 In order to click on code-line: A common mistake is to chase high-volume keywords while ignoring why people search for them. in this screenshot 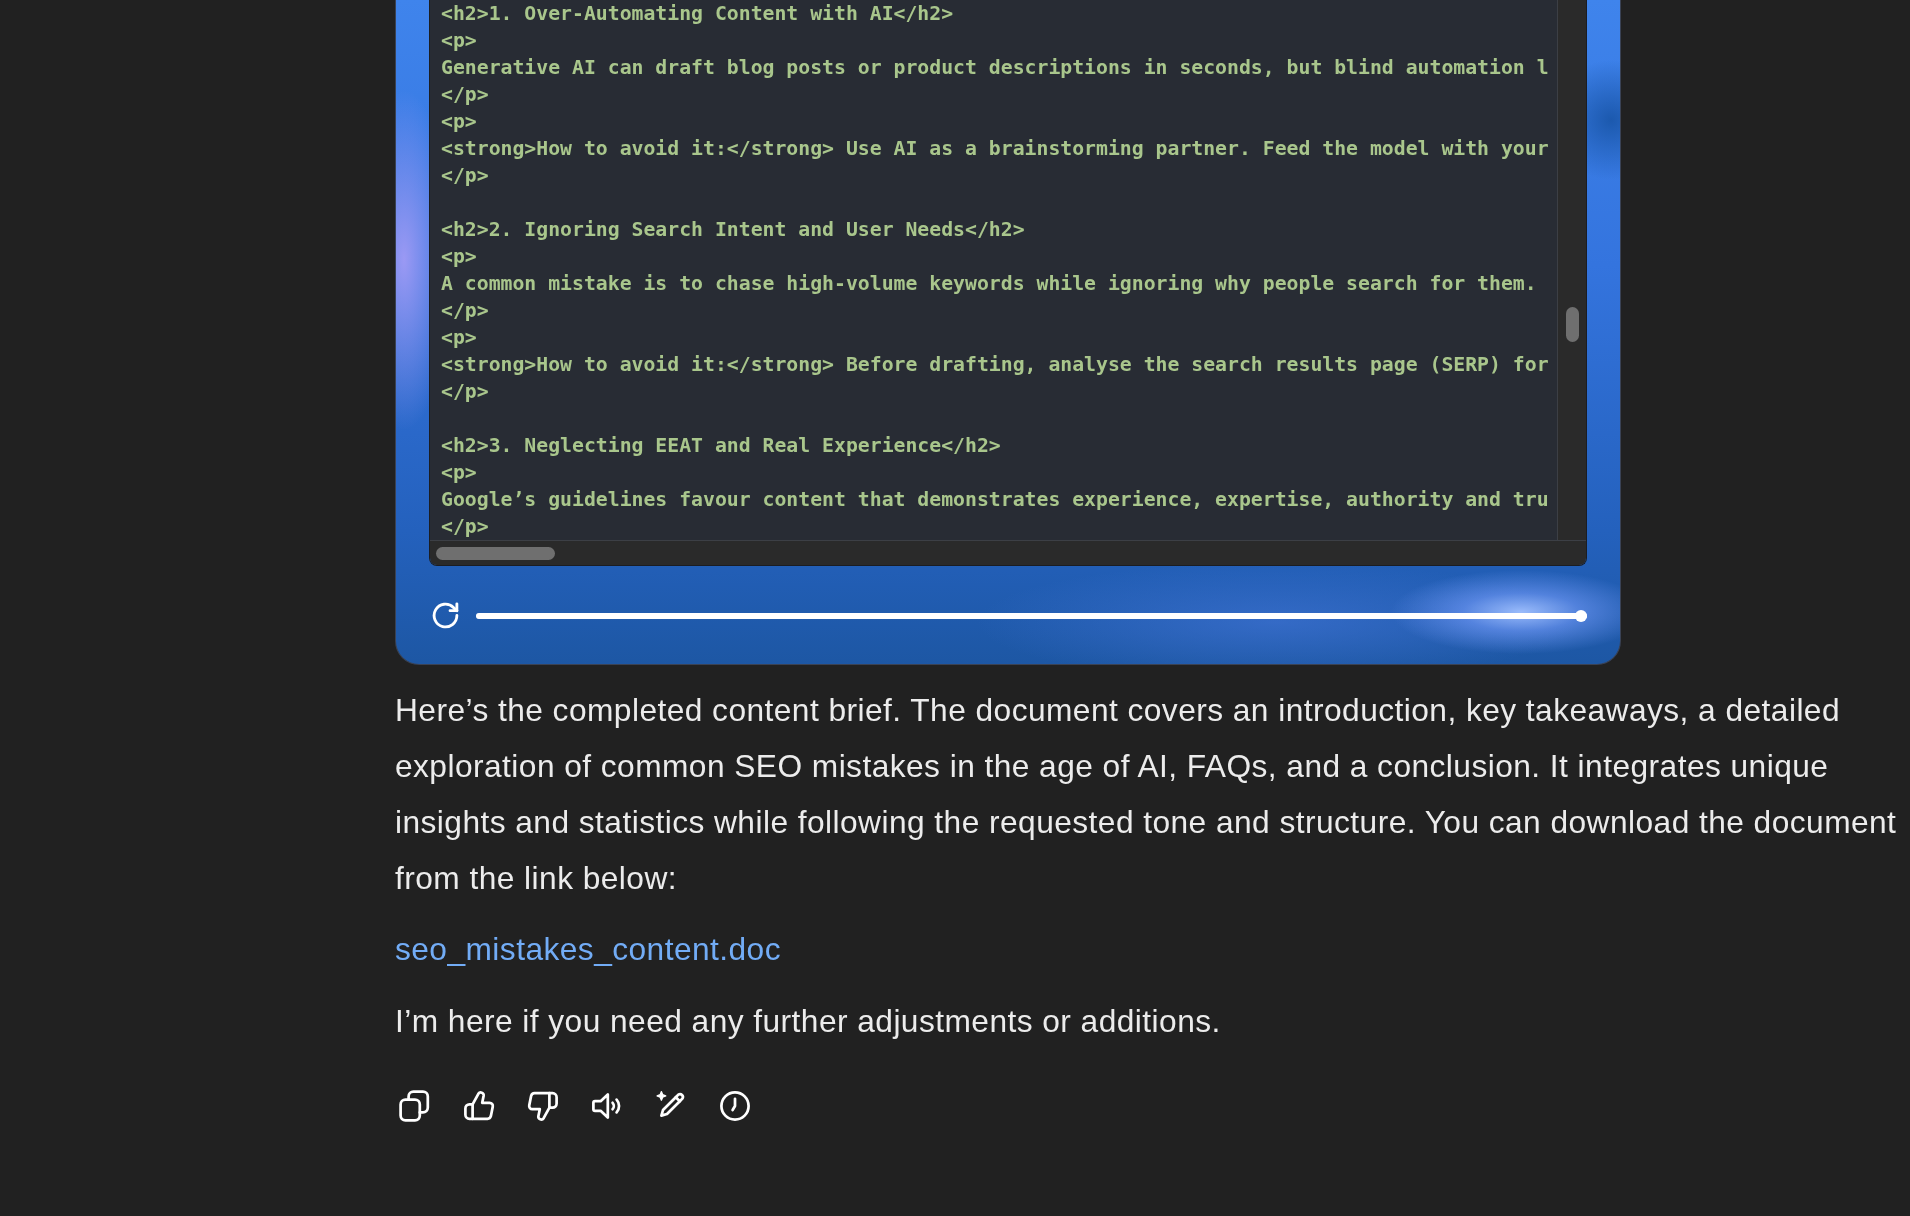, I will do `click(989, 284)`.